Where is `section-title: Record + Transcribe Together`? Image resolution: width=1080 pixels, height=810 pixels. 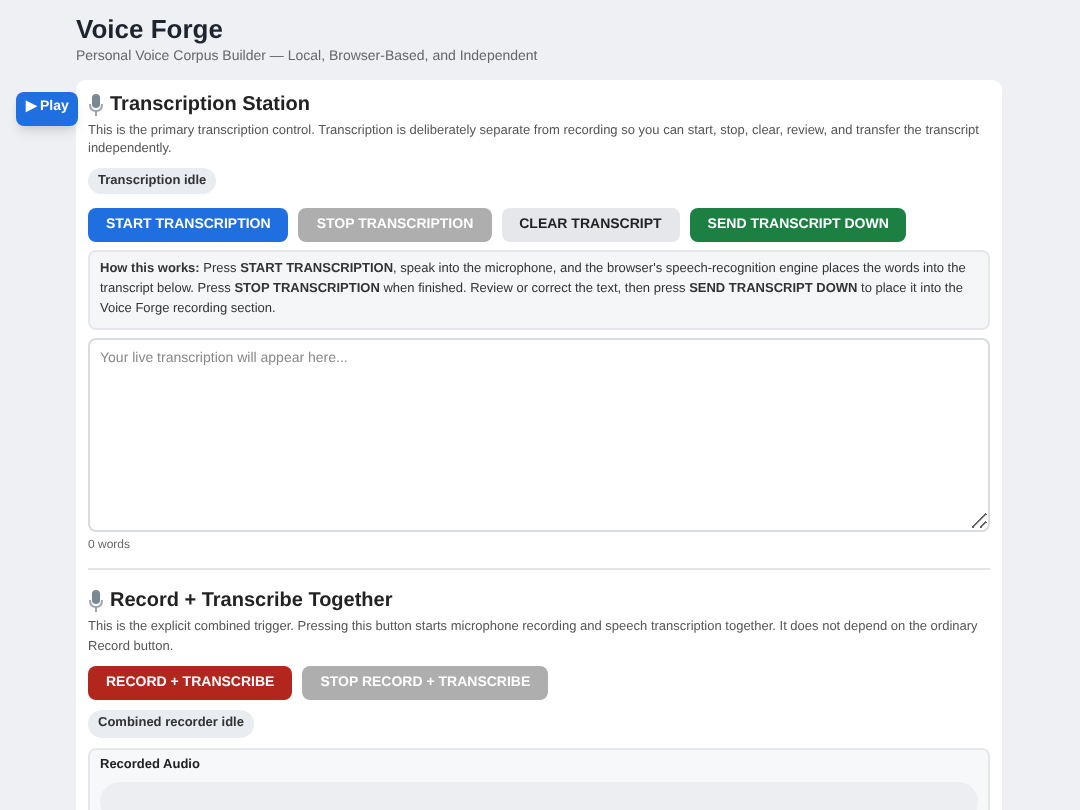
section-title: Record + Transcribe Together is located at coordinates (251, 602).